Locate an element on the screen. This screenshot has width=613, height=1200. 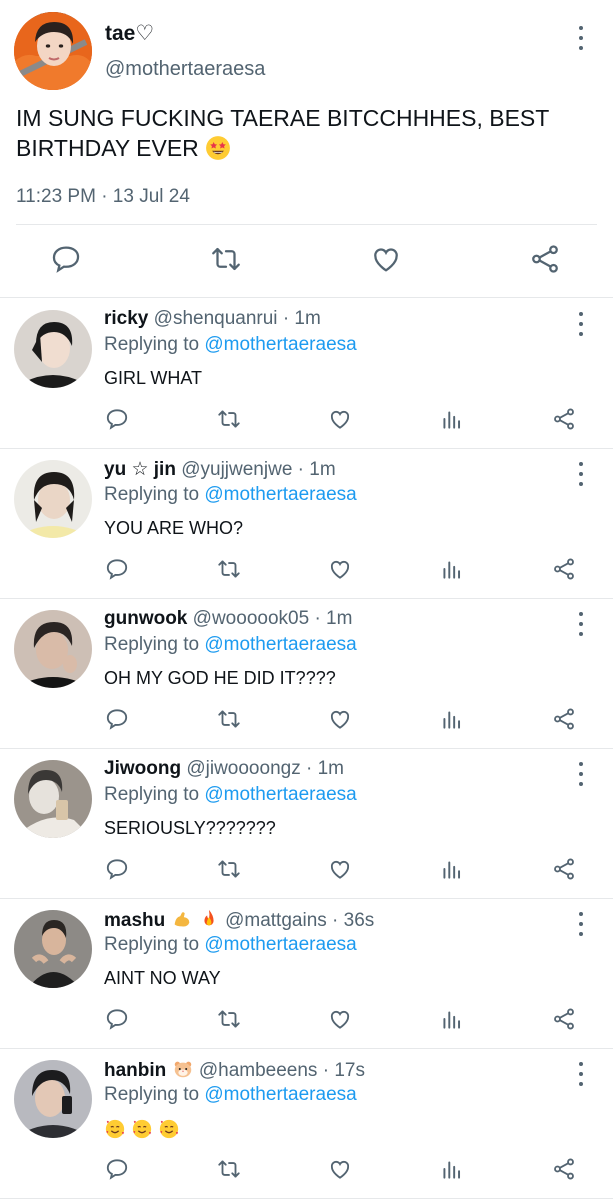
reply-age: · 36s is located at coordinates (353, 920).